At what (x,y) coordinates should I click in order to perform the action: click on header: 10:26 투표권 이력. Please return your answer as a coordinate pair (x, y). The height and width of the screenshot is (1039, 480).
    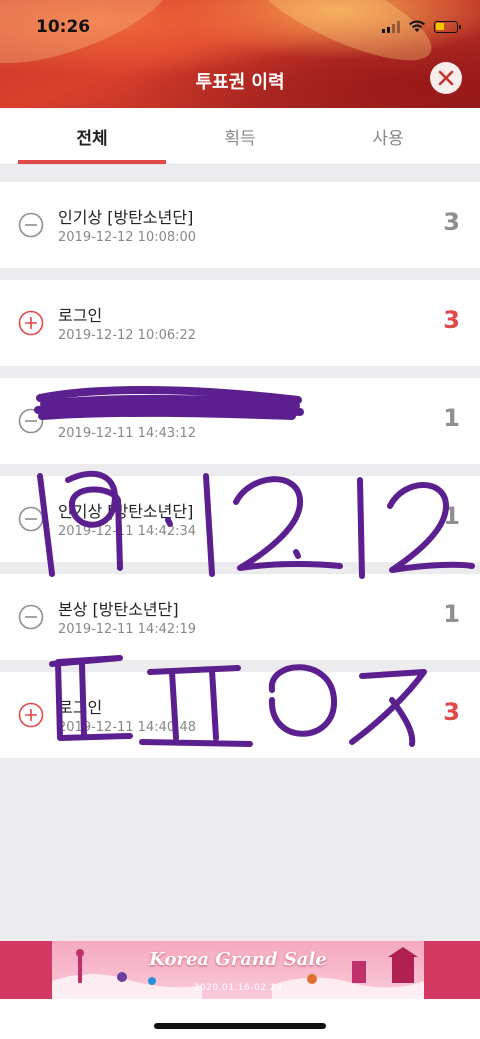
    Looking at the image, I should click on (240, 54).